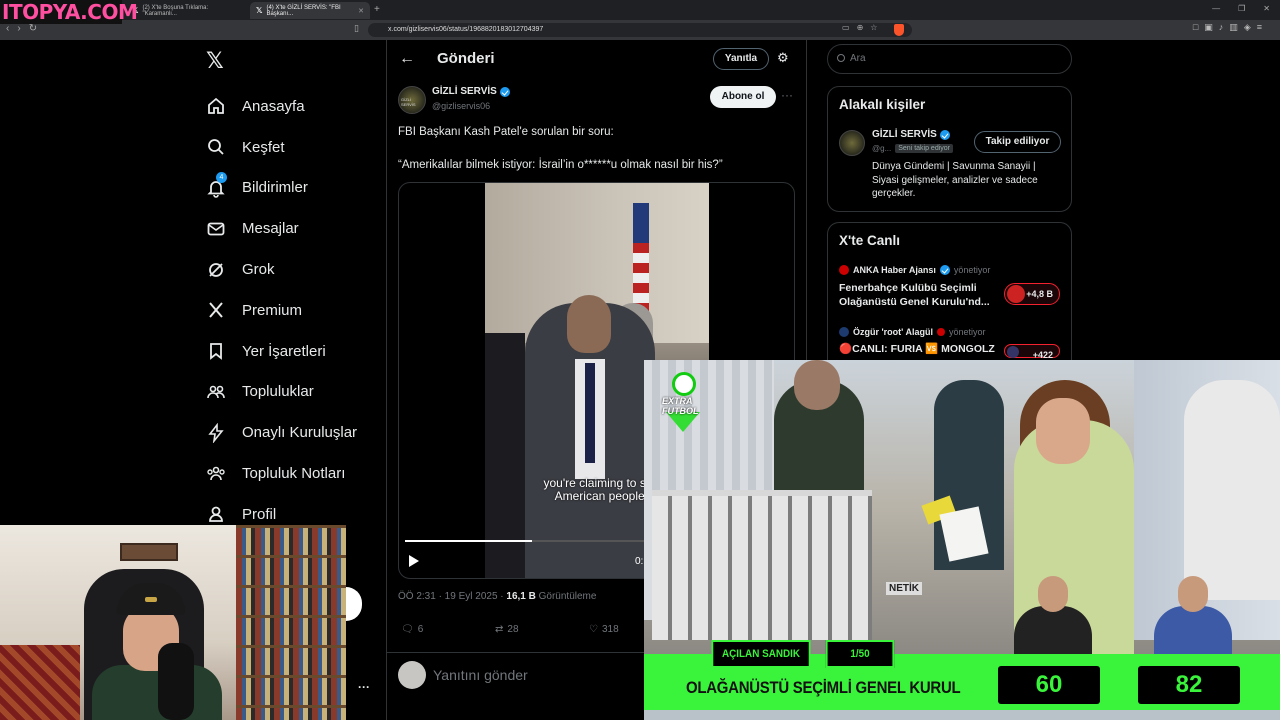  What do you see at coordinates (1032, 352) in the screenshot?
I see `live-listeners: +422` at bounding box center [1032, 352].